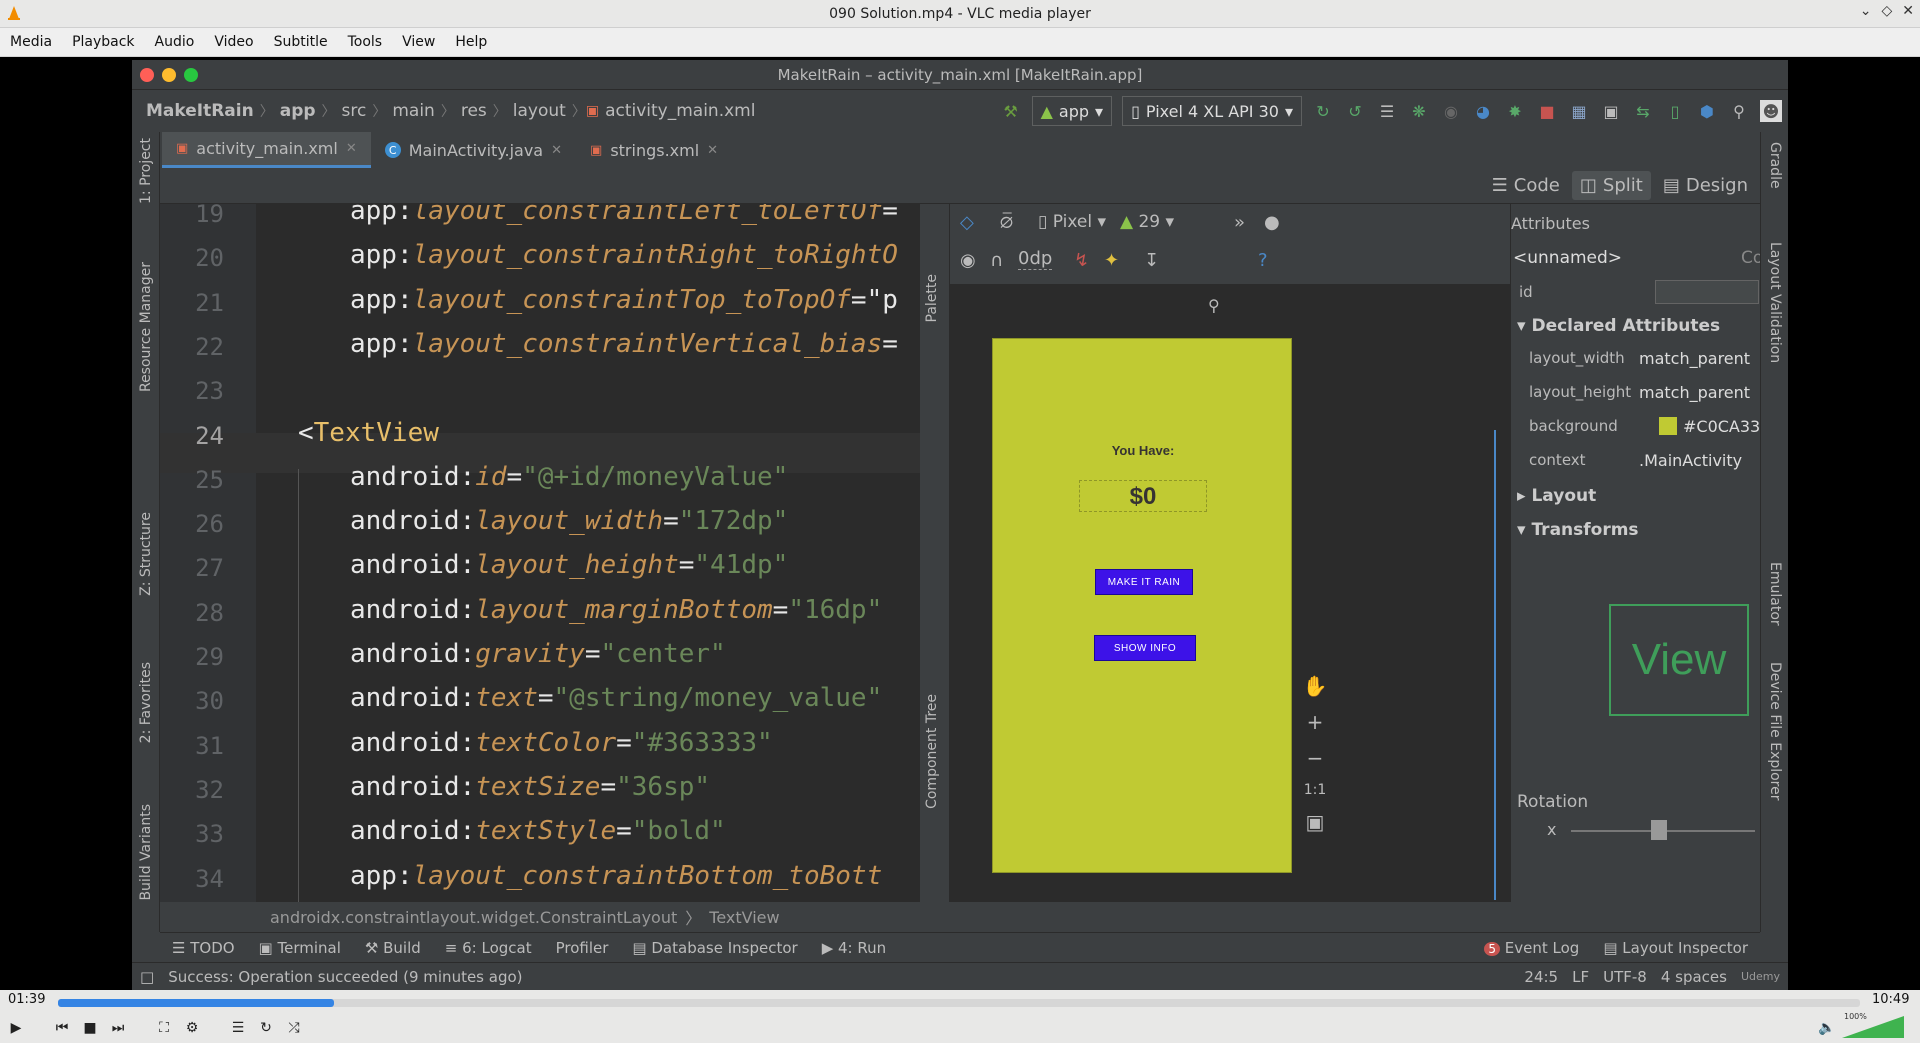  What do you see at coordinates (1387, 111) in the screenshot?
I see `list-icon: ☰` at bounding box center [1387, 111].